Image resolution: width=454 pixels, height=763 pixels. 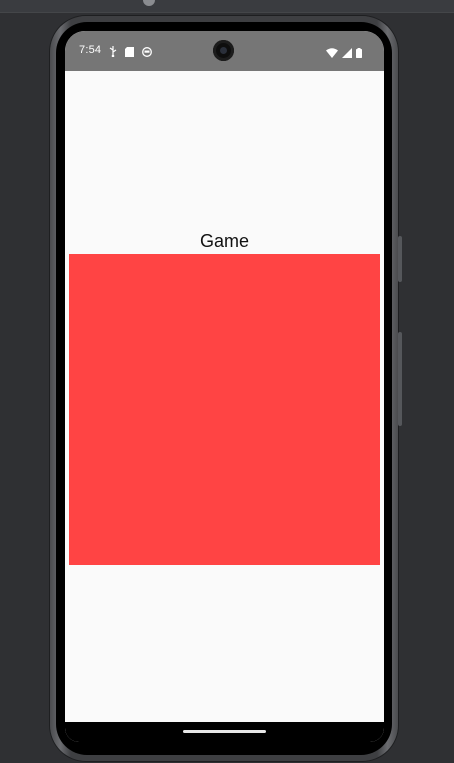 I want to click on battery-icon, so click(x=359, y=54).